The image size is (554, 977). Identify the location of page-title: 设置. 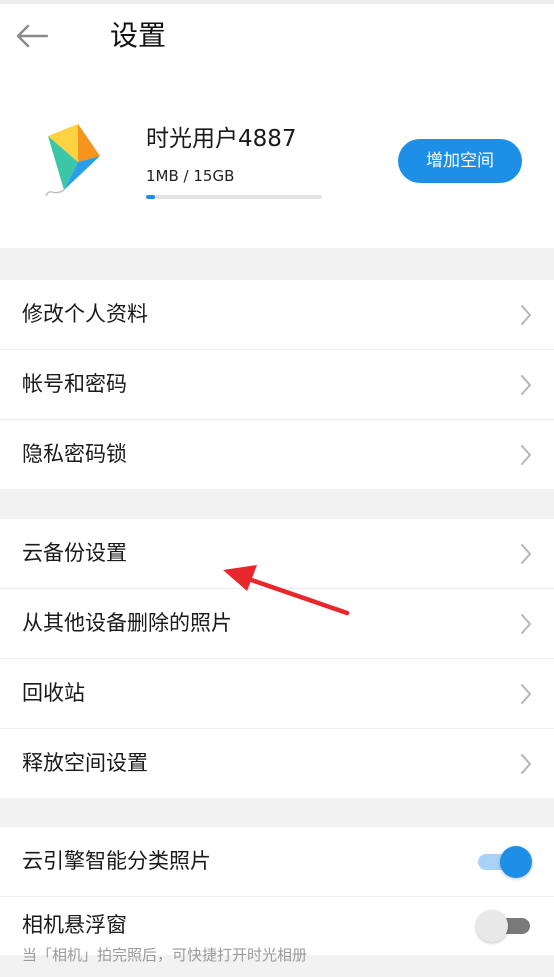
(138, 35).